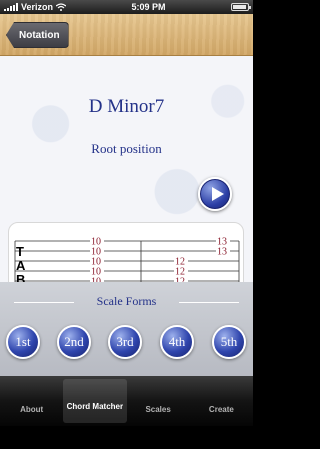 Image resolution: width=320 pixels, height=449 pixels. Describe the element at coordinates (158, 401) in the screenshot. I see `tab-scales: Scales` at that location.